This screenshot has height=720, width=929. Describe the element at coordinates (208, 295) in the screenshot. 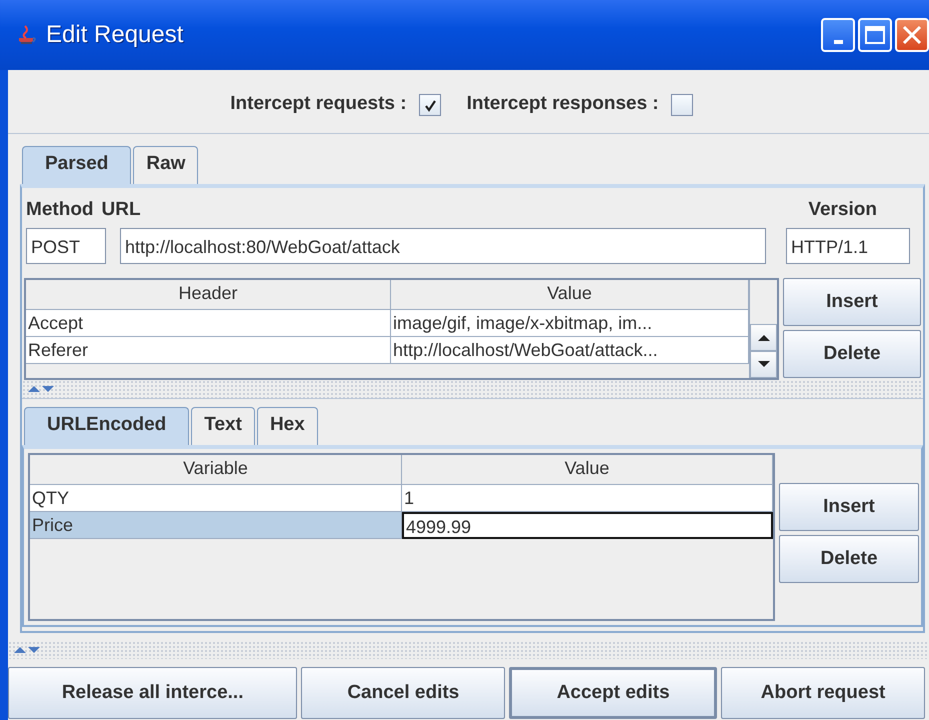

I see `column-header: Header` at that location.